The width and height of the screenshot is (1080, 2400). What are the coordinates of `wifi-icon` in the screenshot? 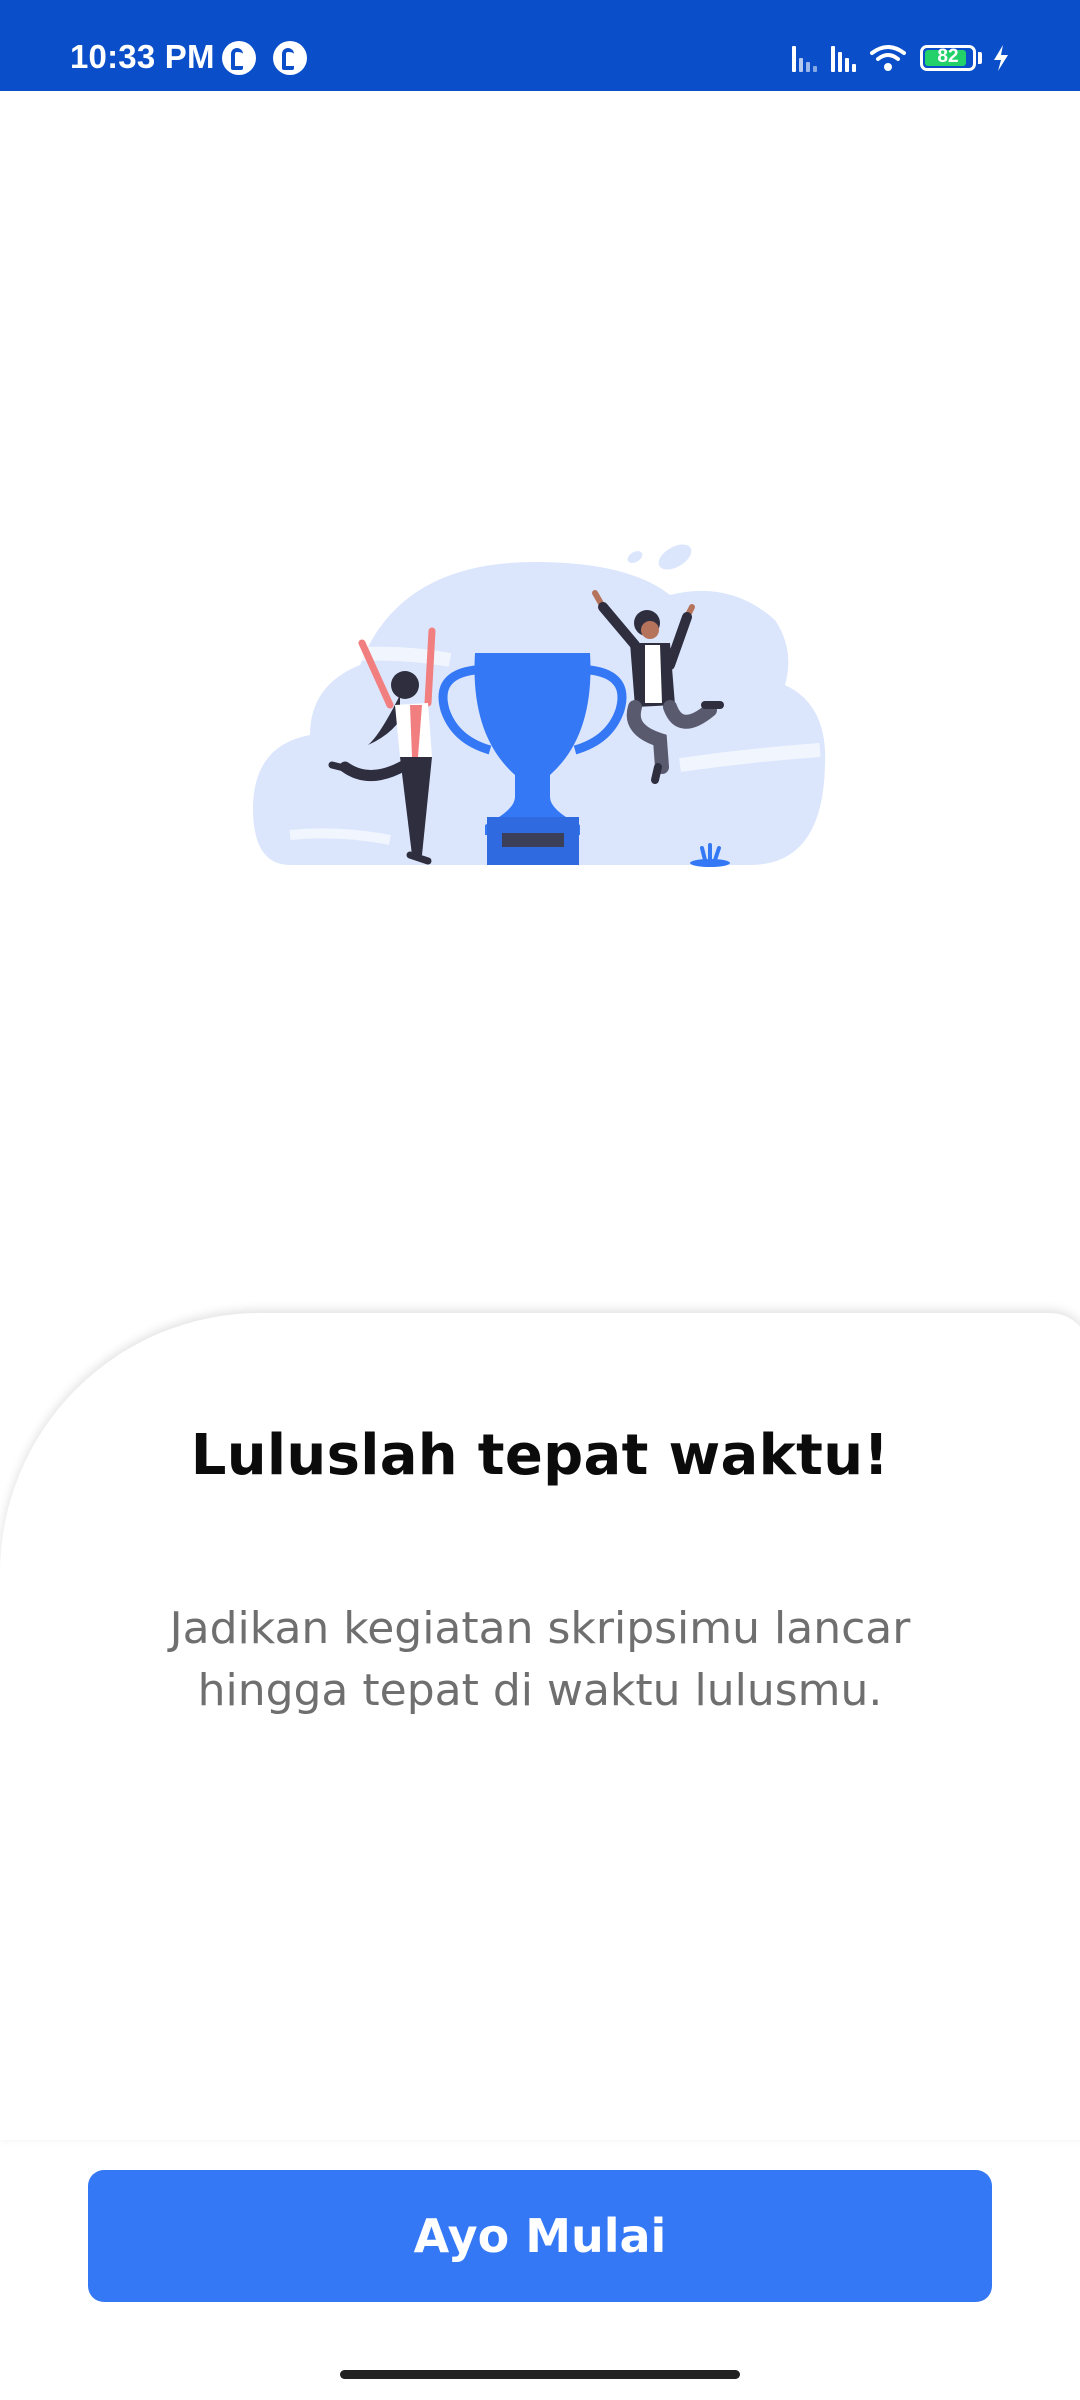 It's located at (888, 58).